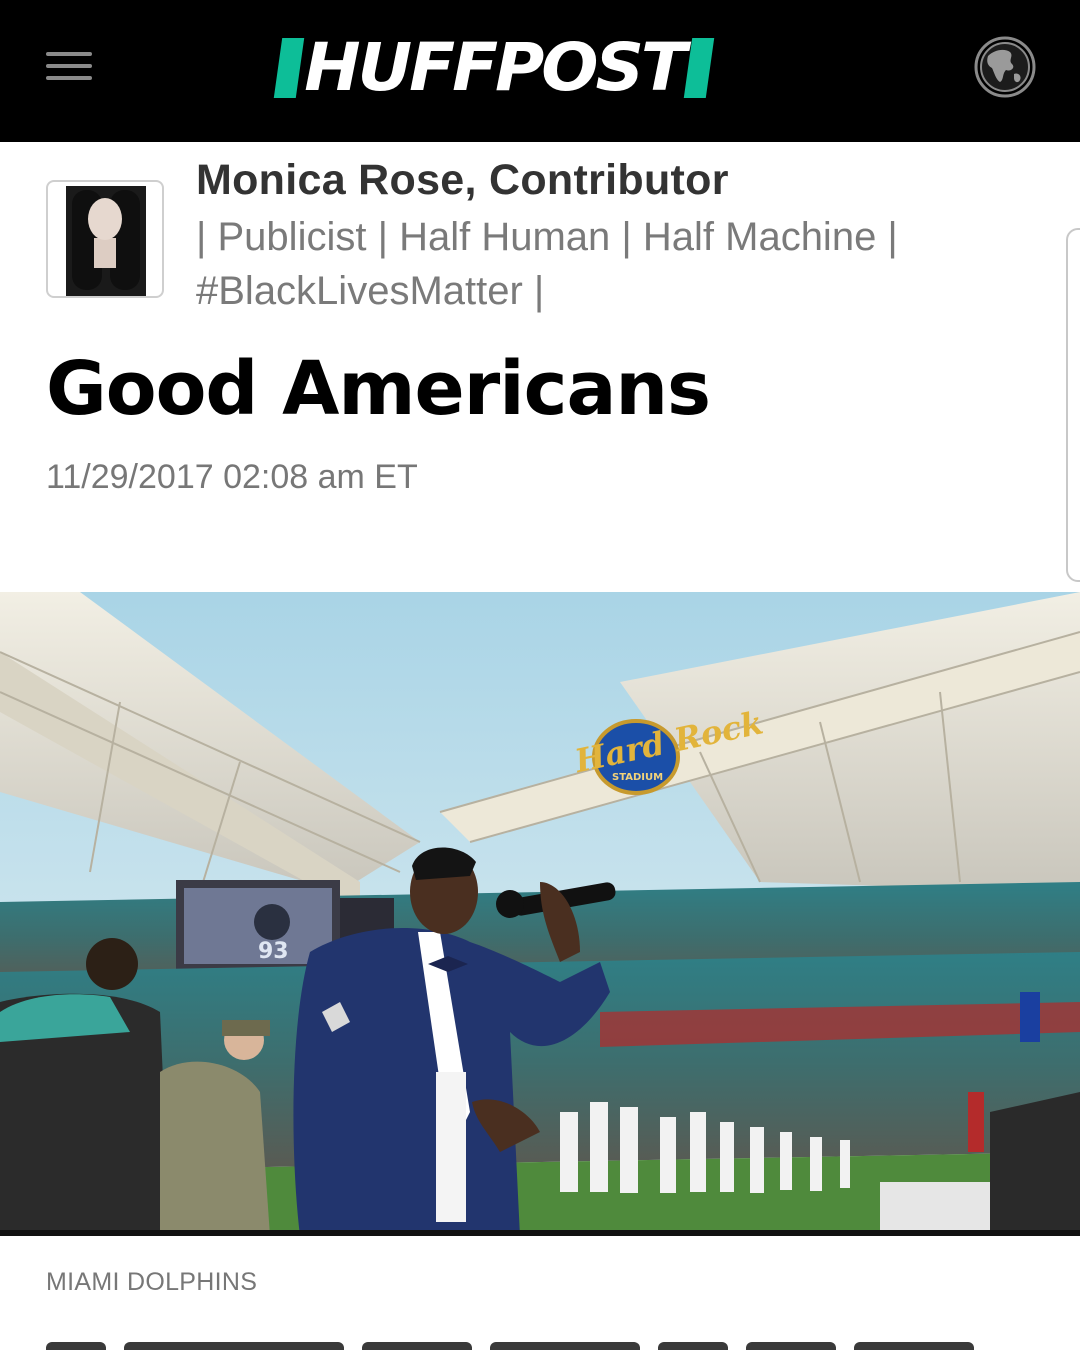  I want to click on side-drawer-tab, so click(1073, 405).